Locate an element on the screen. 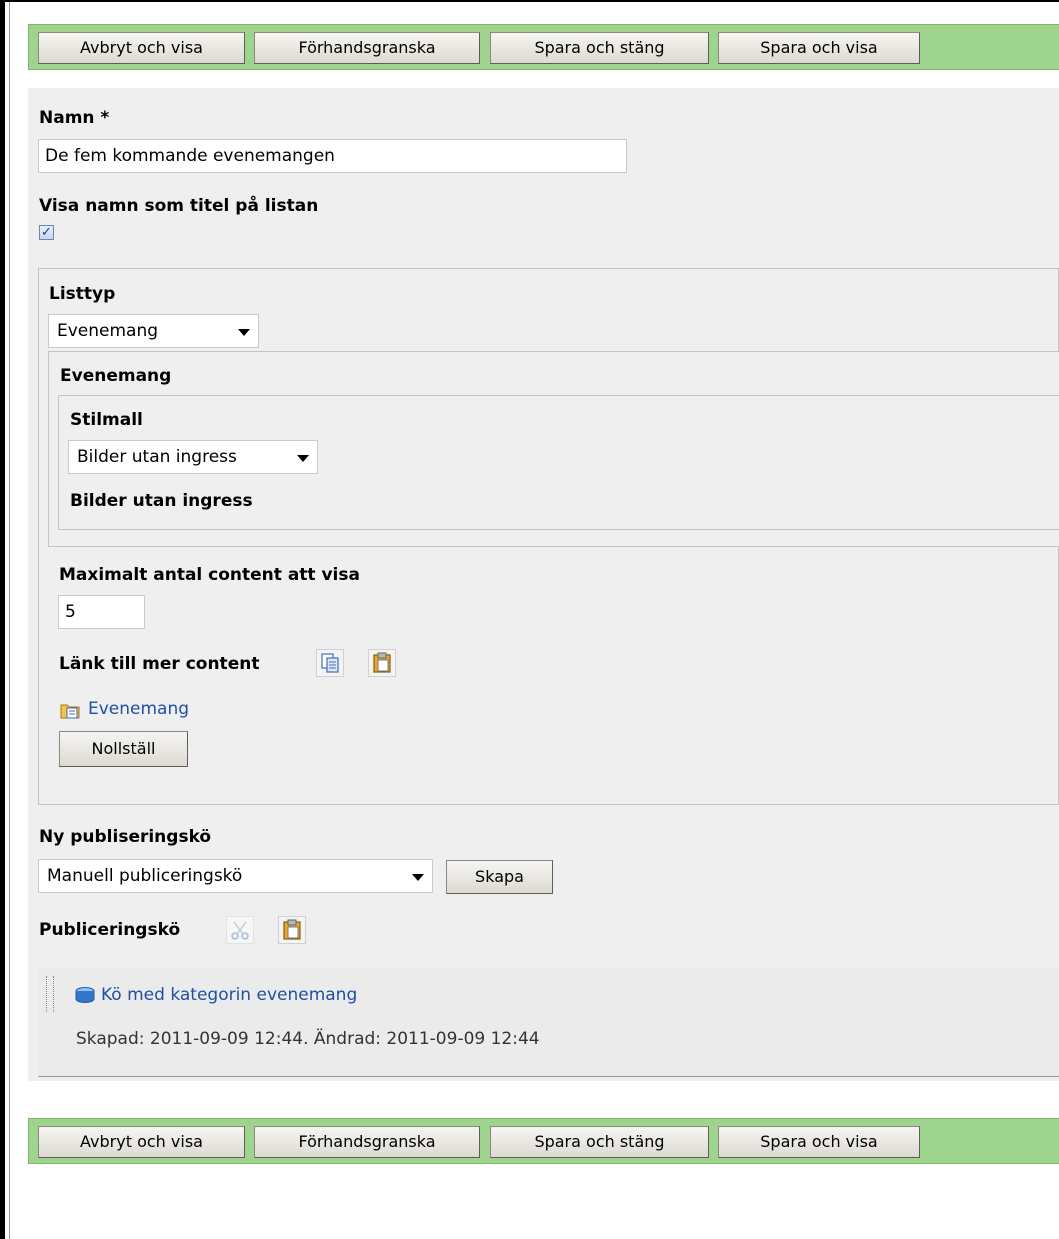 The width and height of the screenshot is (1059, 1239). max-content-input: 5 is located at coordinates (101, 612).